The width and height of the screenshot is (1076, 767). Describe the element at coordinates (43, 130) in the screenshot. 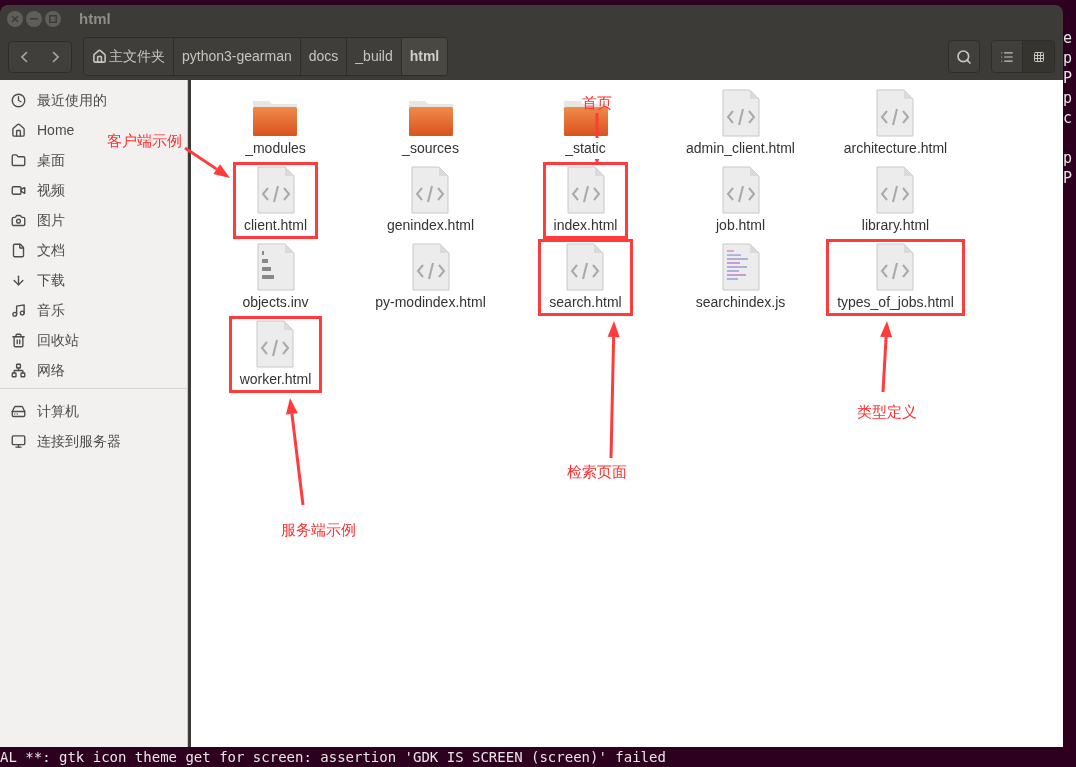

I see `sidebar-item: Home` at that location.